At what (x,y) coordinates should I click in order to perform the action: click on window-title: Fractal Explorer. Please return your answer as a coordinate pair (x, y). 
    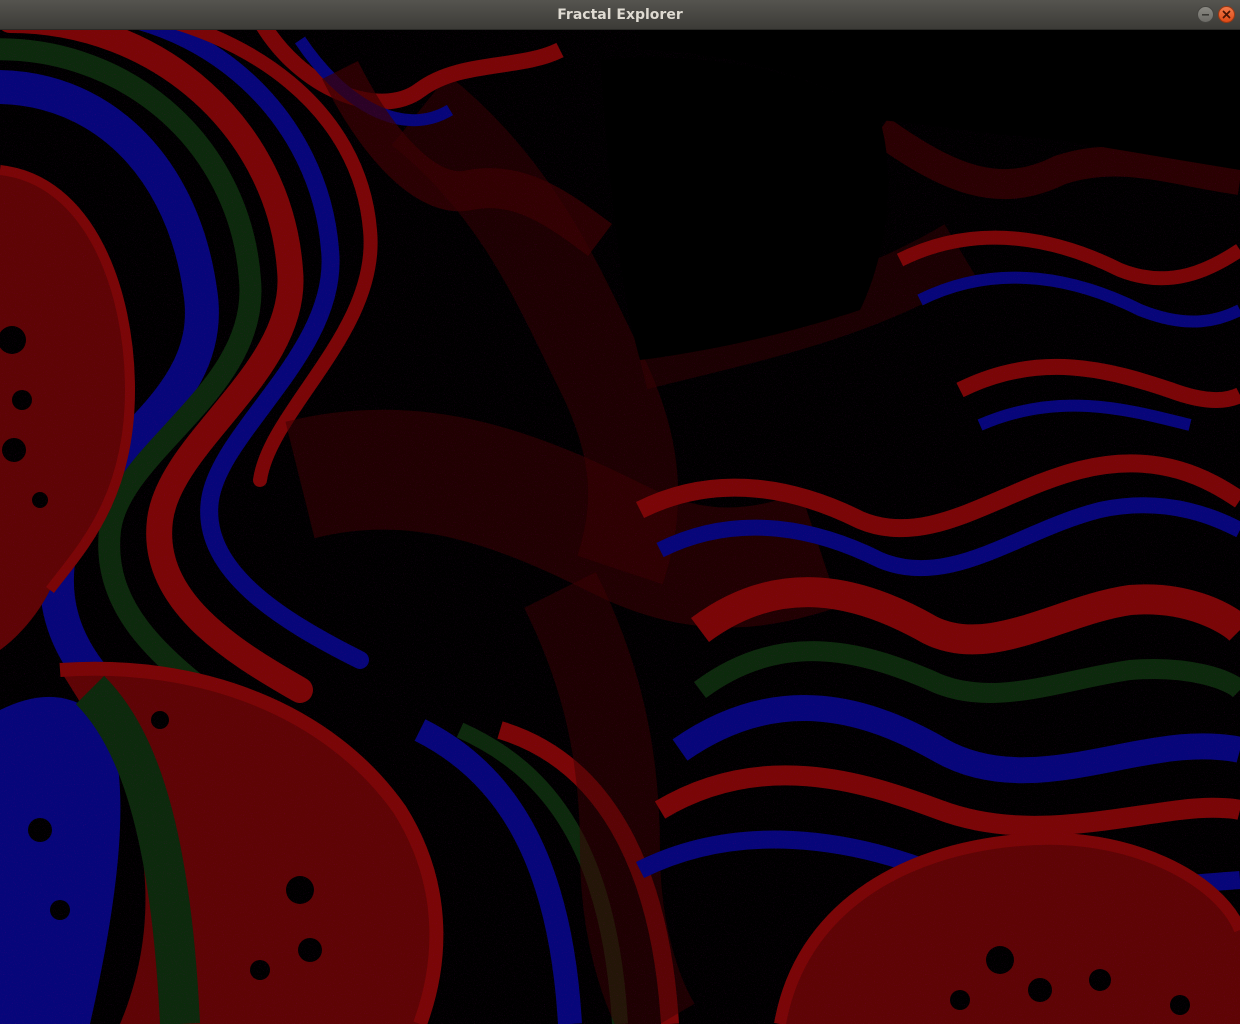
    Looking at the image, I should click on (620, 15).